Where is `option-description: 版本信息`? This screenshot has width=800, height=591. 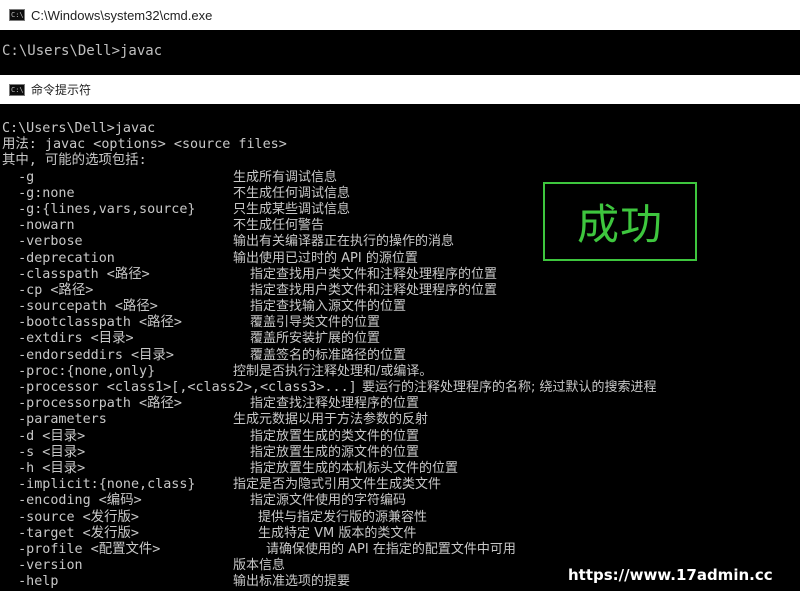
option-description: 版本信息 is located at coordinates (259, 566).